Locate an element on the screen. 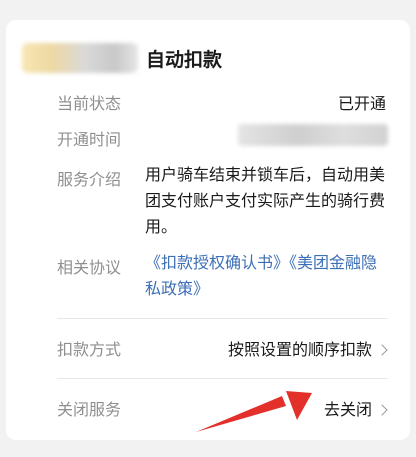 This screenshot has width=416, height=457. annotation-arrow-shaft is located at coordinates (241, 414).